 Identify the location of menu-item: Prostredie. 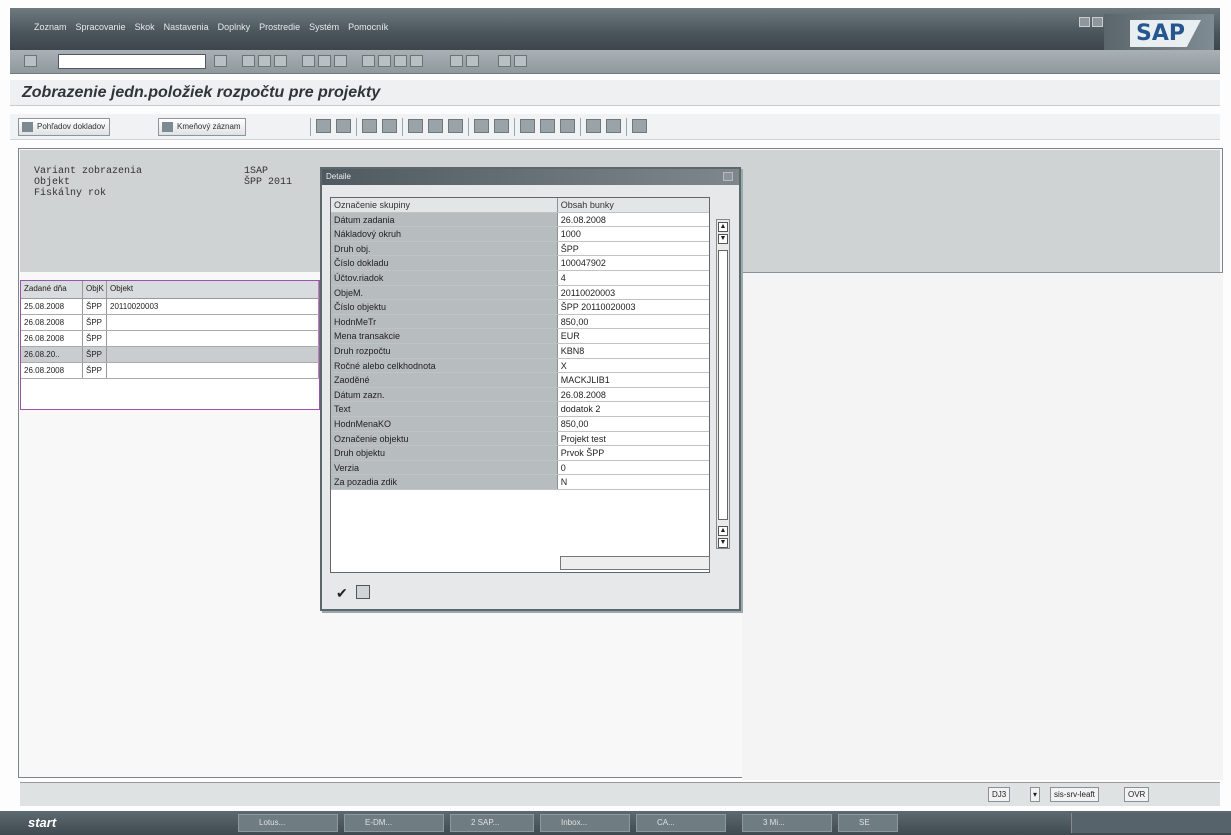
(279, 27).